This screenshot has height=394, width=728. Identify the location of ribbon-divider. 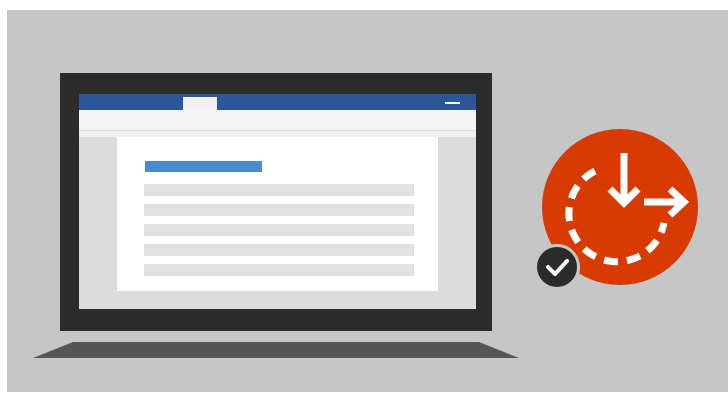
(277, 130).